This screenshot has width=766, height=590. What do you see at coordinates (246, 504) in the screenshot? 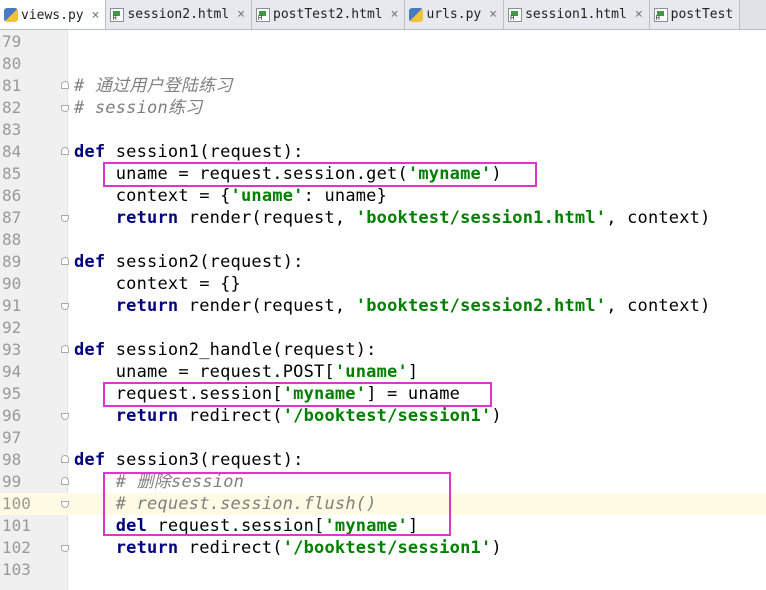
I see `comment-token: # request.session.flush()` at bounding box center [246, 504].